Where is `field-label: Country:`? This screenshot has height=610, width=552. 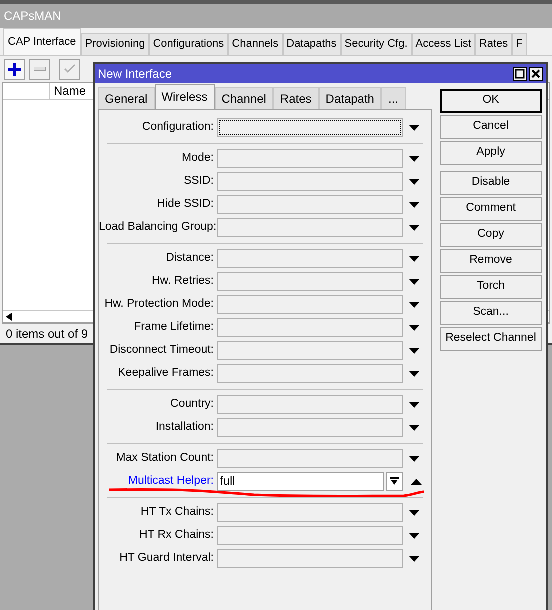 field-label: Country: is located at coordinates (192, 404).